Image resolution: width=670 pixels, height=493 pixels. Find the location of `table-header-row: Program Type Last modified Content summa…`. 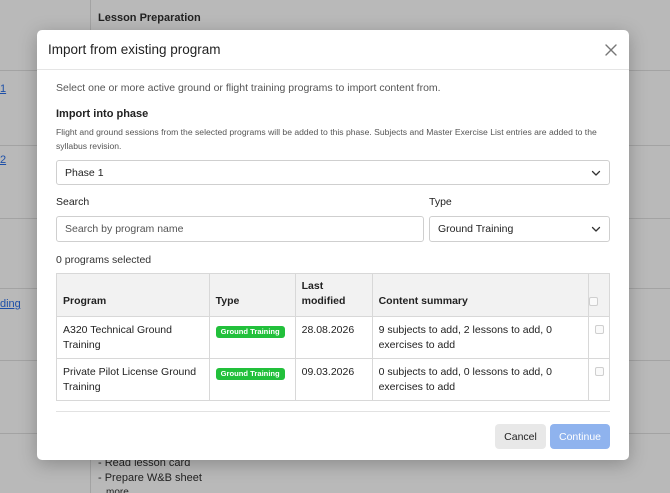

table-header-row: Program Type Last modified Content summa… is located at coordinates (333, 295).